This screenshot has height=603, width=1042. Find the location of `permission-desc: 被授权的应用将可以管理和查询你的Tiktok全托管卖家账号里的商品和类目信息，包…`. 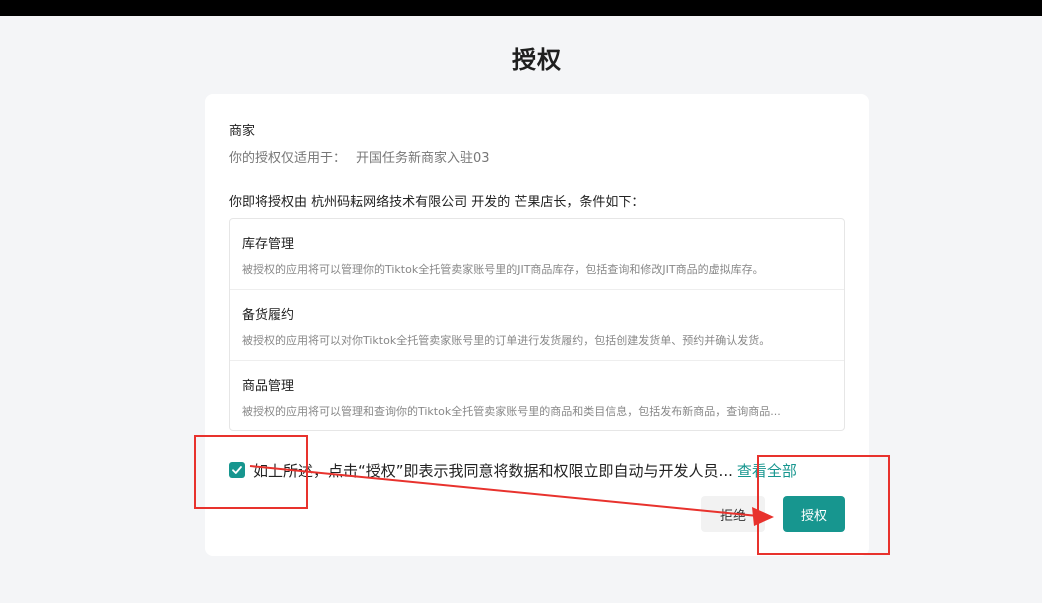

permission-desc: 被授权的应用将可以管理和查询你的Tiktok全托管卖家账号里的商品和类目信息，包… is located at coordinates (511, 411).